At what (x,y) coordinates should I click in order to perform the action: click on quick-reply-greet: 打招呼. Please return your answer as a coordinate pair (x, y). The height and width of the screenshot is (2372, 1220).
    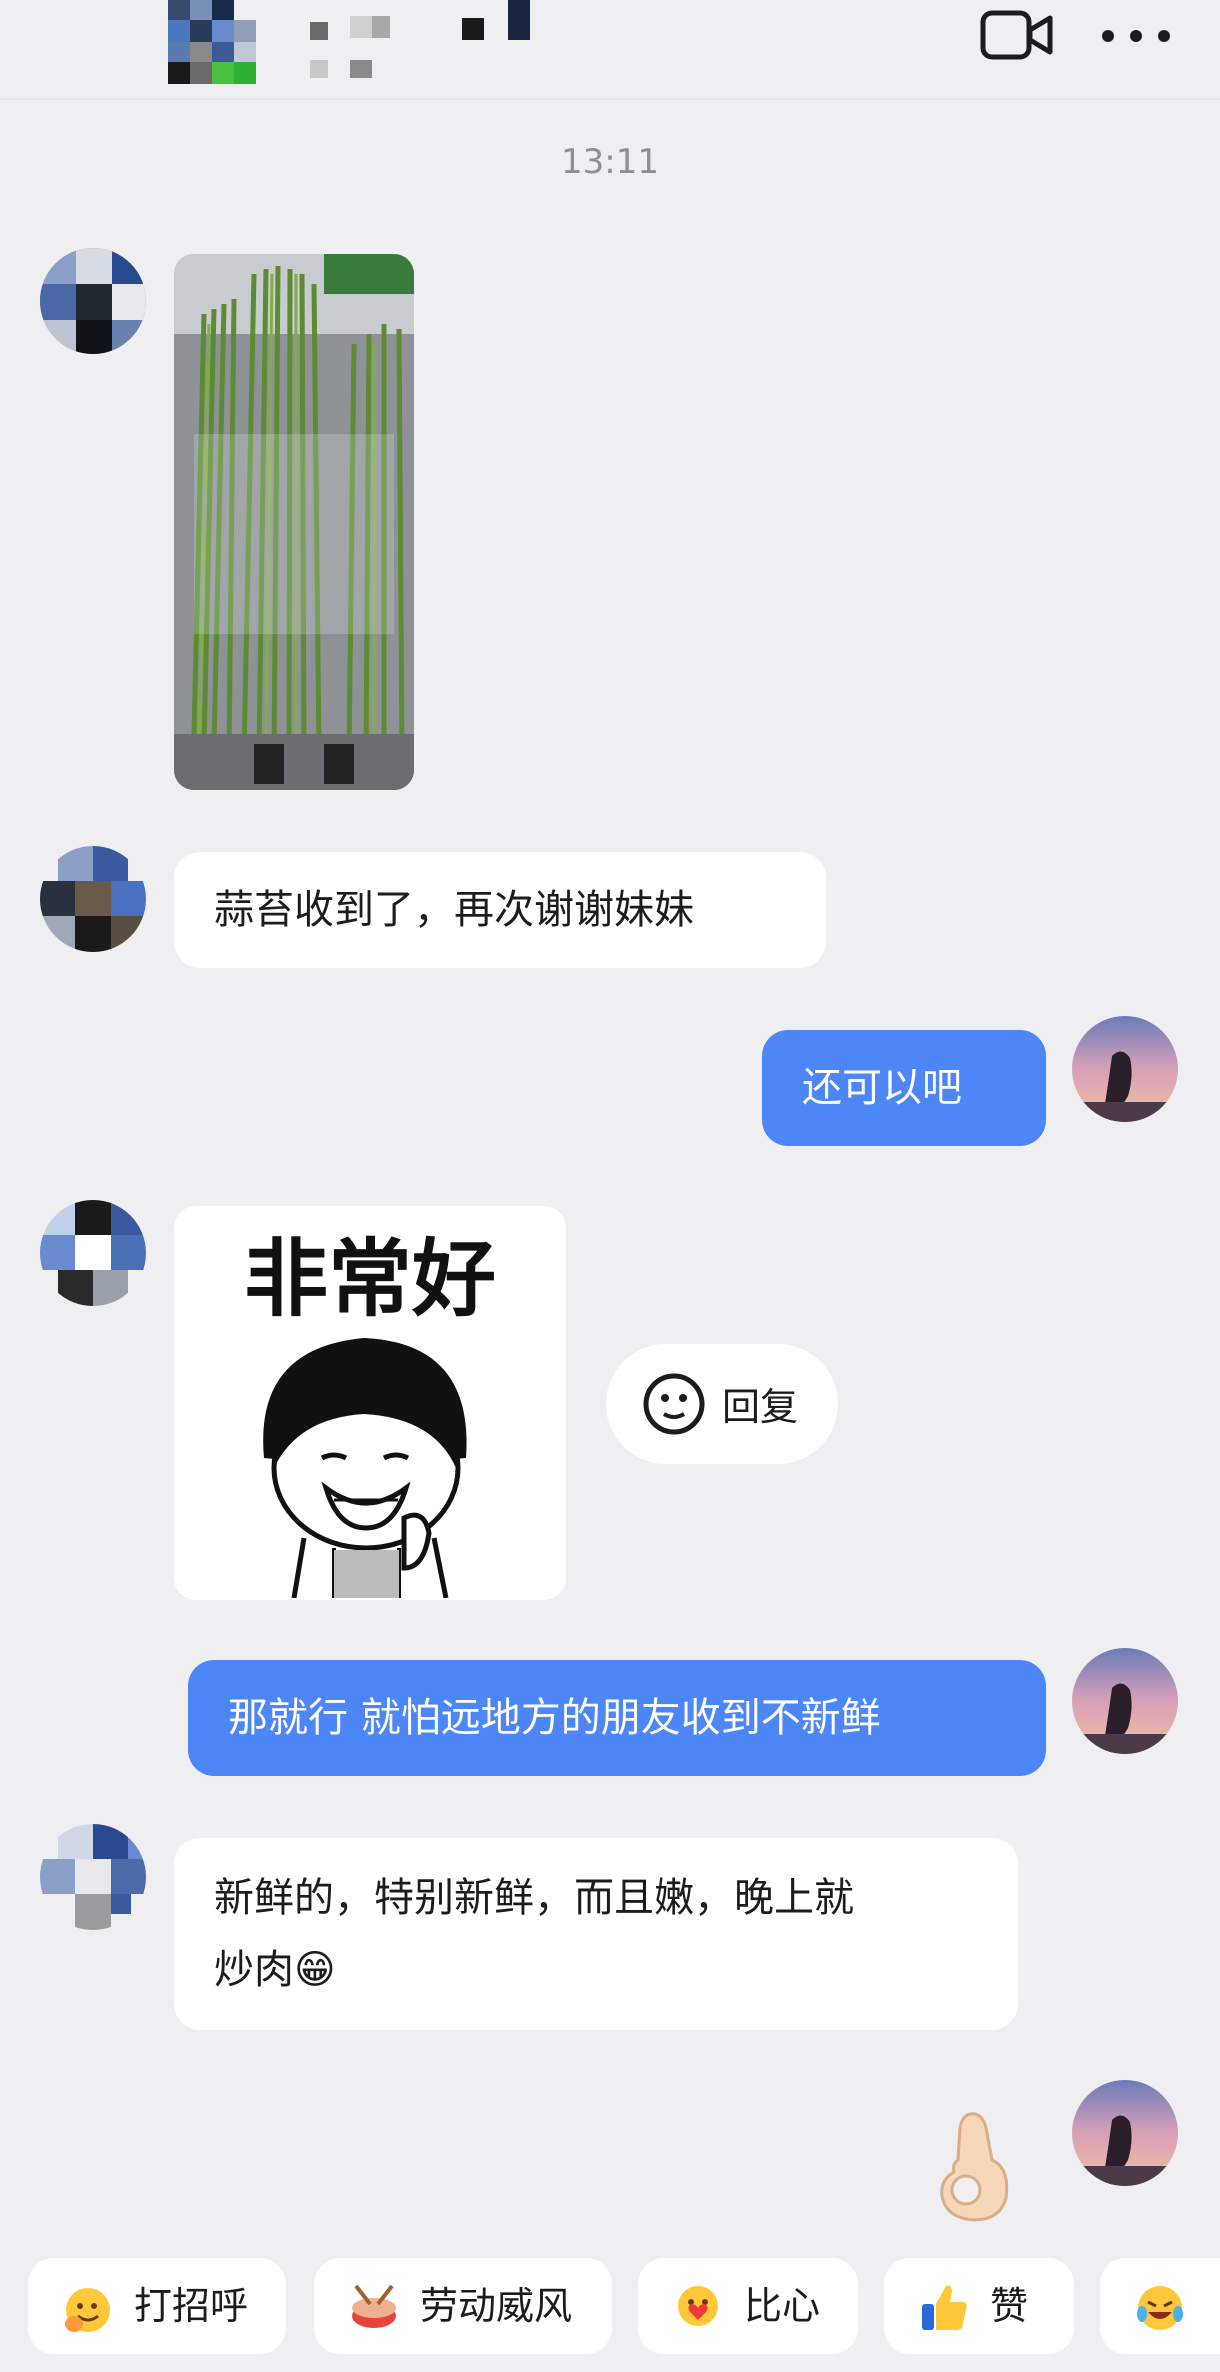
    Looking at the image, I should click on (157, 2306).